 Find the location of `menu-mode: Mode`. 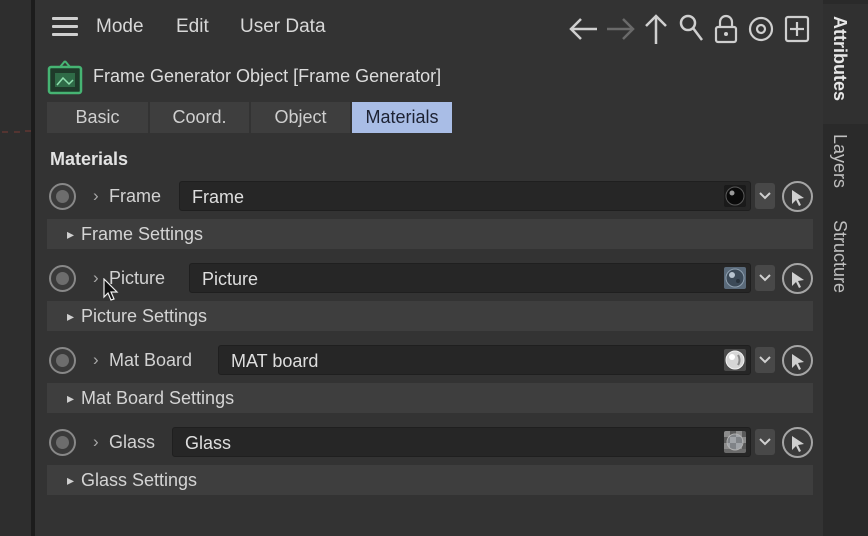

menu-mode: Mode is located at coordinates (120, 27).